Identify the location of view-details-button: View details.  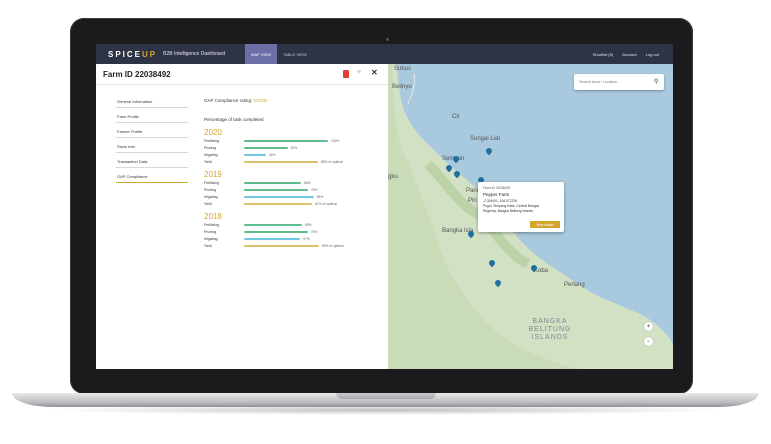
(545, 224).